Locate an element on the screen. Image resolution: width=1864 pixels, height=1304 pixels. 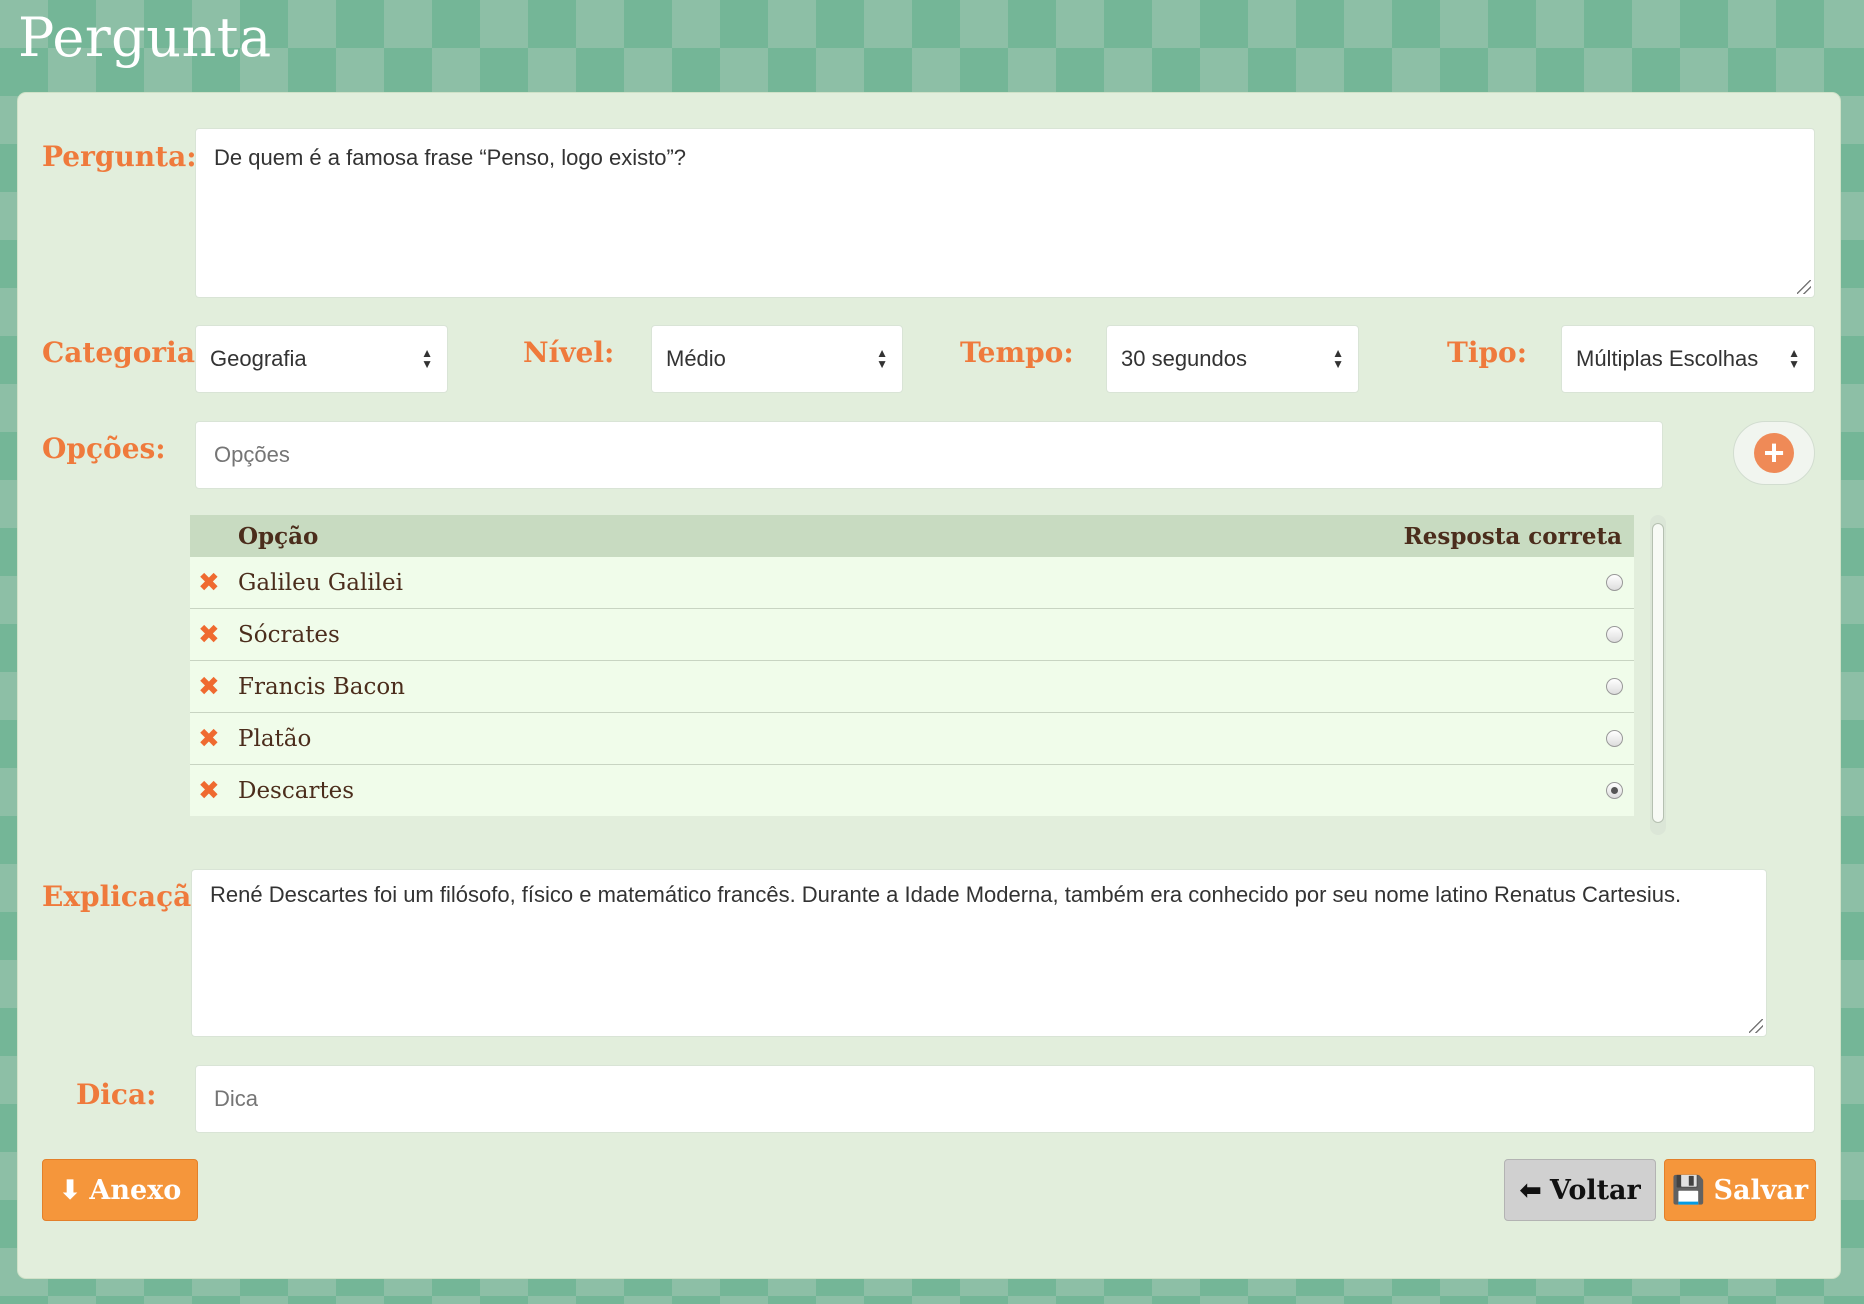
voltar-button: ⬅ Voltar is located at coordinates (1580, 1190).